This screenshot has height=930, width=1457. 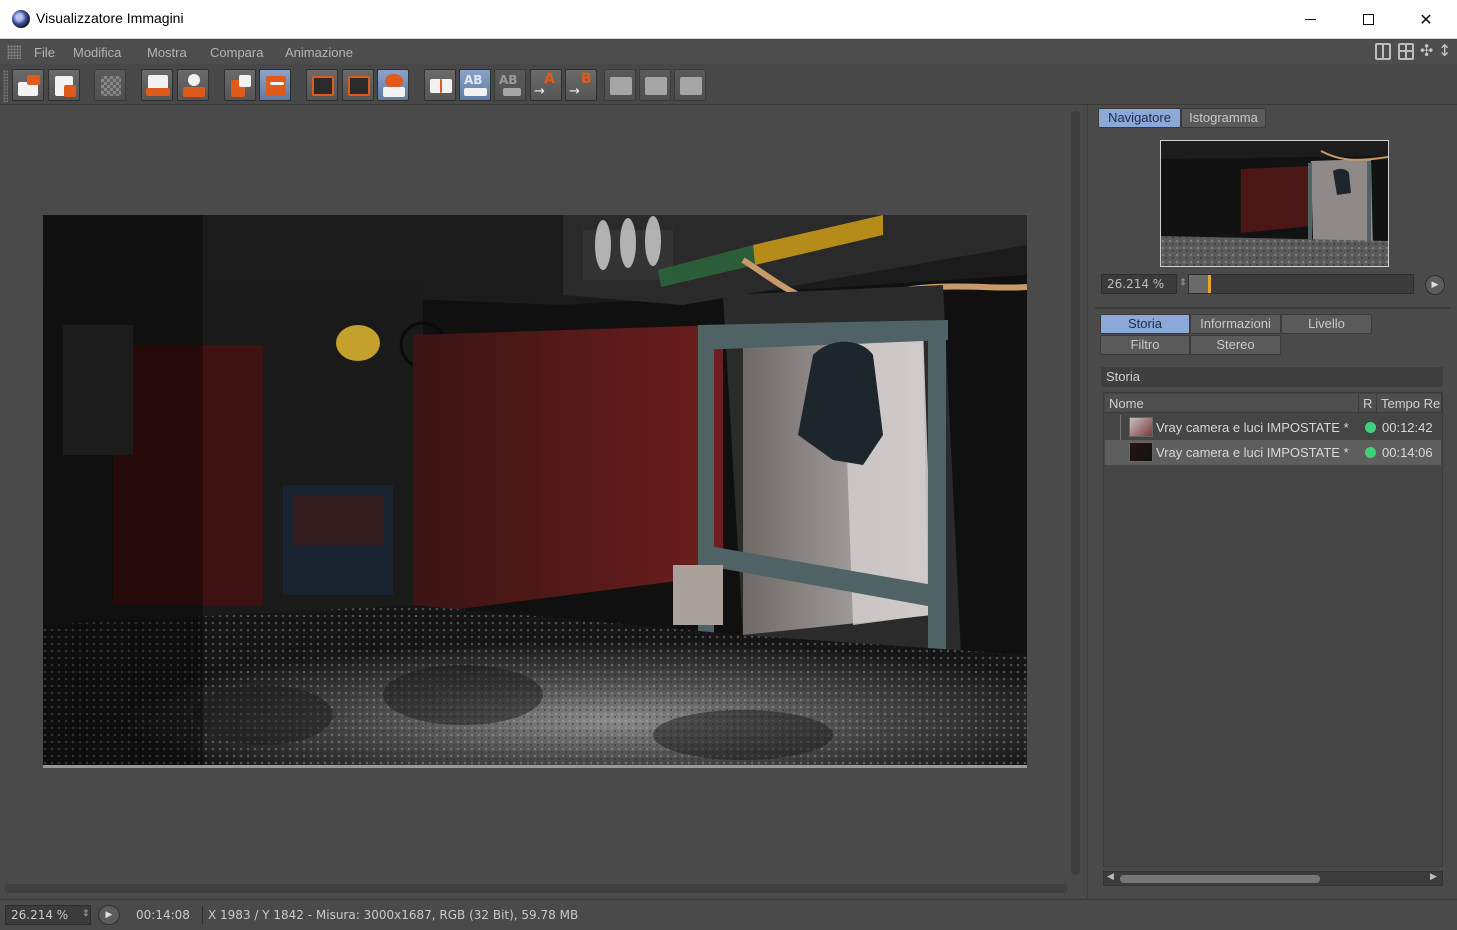 I want to click on compare-ab-overlay-button: AB, so click(x=510, y=85).